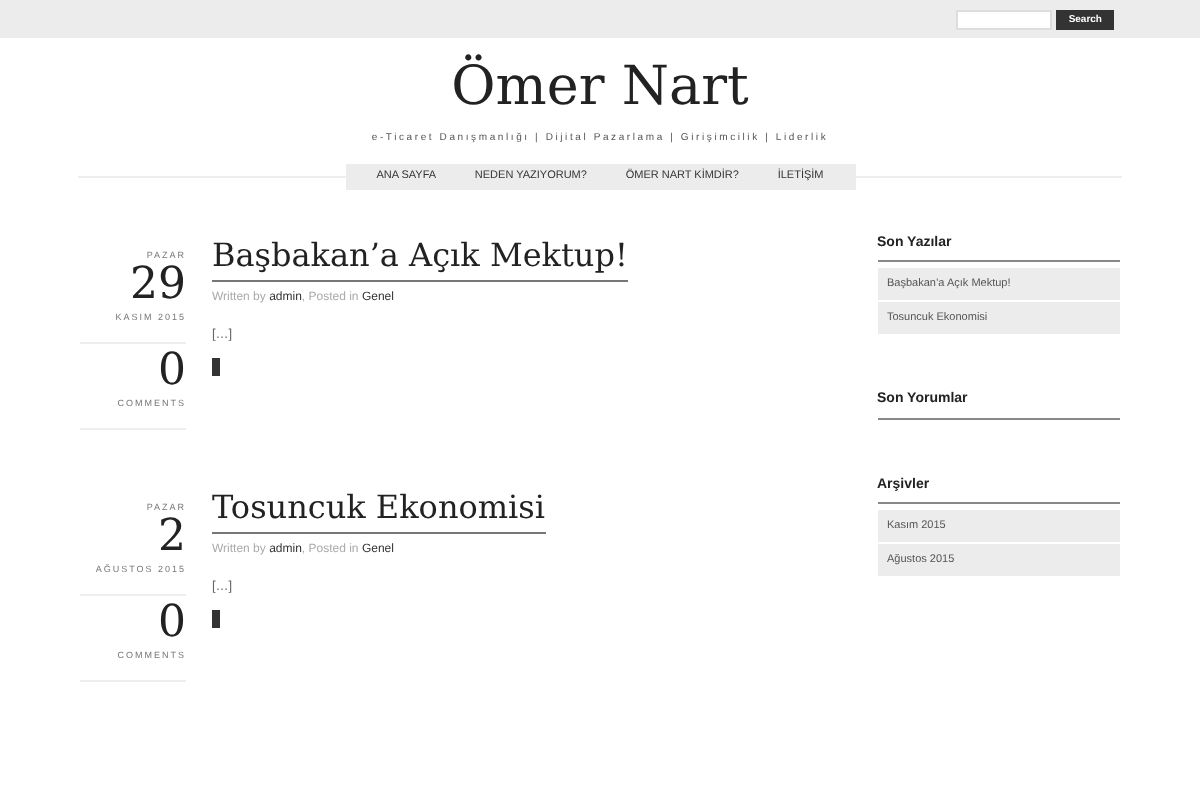  I want to click on post-title: Başbakan’a Açık Mektup!, so click(420, 257).